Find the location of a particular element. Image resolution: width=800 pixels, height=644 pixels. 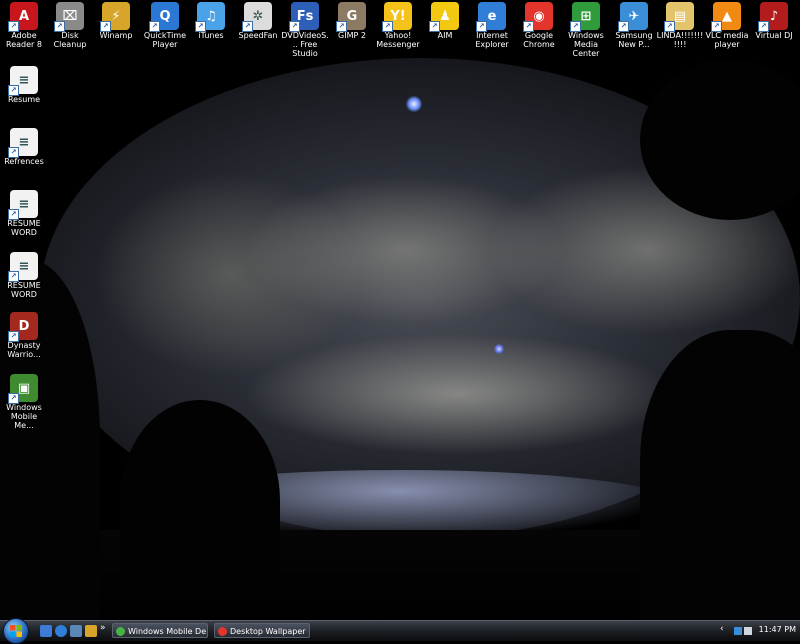

desktop-icon-label: GIMP 2 is located at coordinates (352, 35).